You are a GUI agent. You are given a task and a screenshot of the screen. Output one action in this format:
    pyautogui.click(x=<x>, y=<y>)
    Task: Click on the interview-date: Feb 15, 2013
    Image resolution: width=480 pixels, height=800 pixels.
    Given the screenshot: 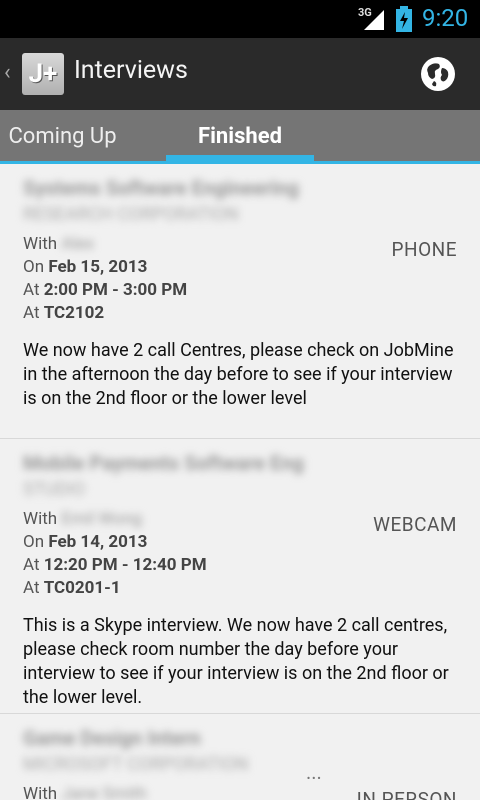 What is the action you would take?
    pyautogui.click(x=98, y=267)
    